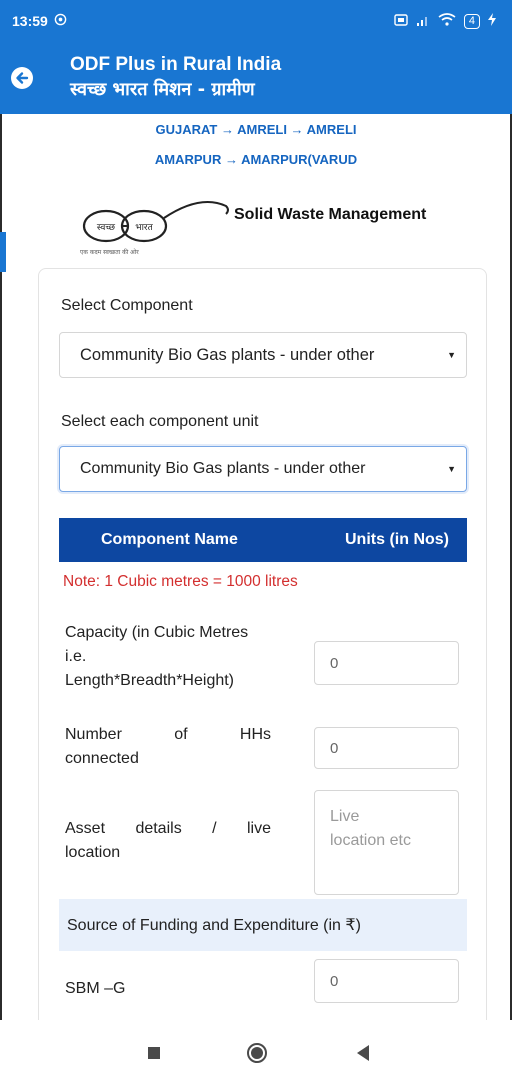 This screenshot has width=512, height=1079. I want to click on swachh-bharat-logo: स्वच्छ भारत एक कदम स्वच्छता की ओर, so click(155, 223).